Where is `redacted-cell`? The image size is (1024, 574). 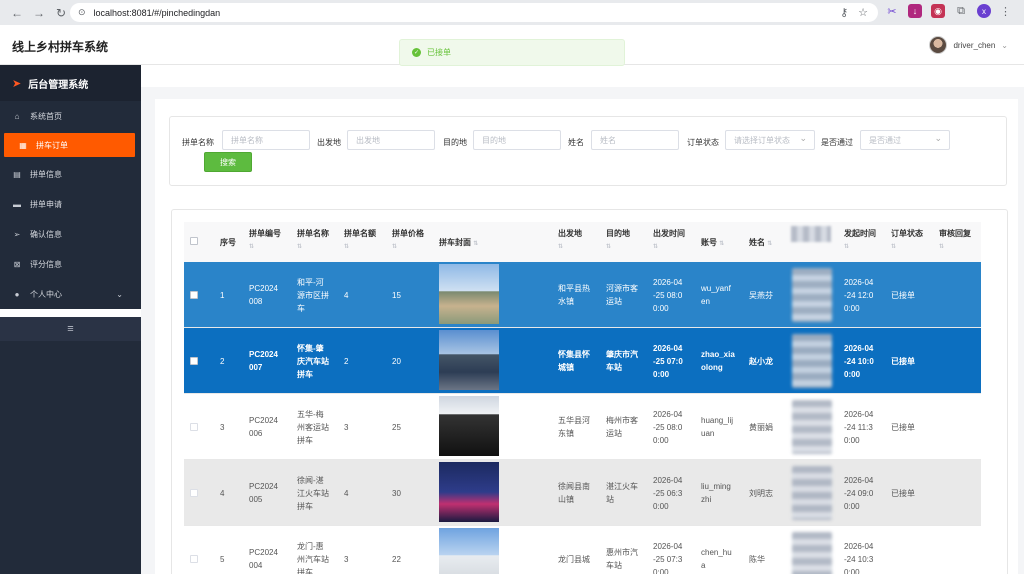 redacted-cell is located at coordinates (812, 361).